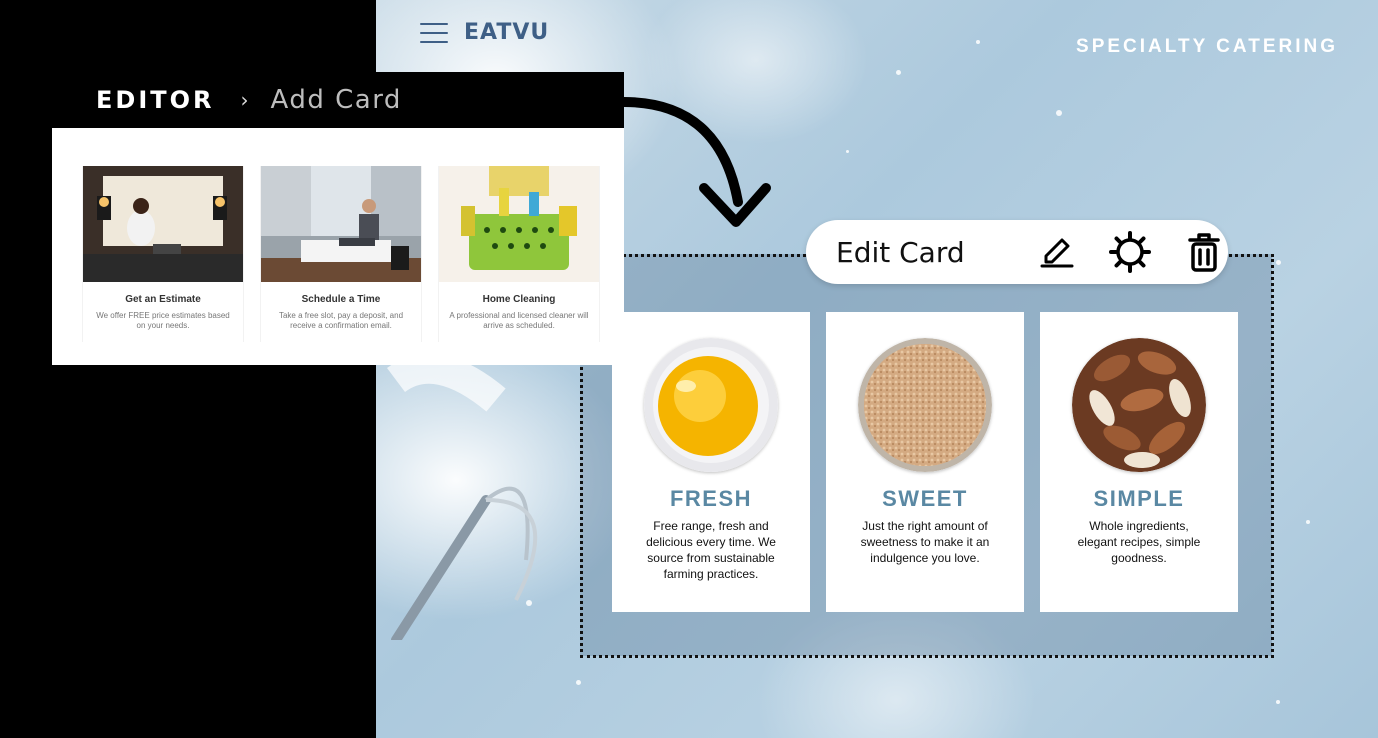 The width and height of the screenshot is (1378, 738). I want to click on gear-icon, so click(1130, 252).